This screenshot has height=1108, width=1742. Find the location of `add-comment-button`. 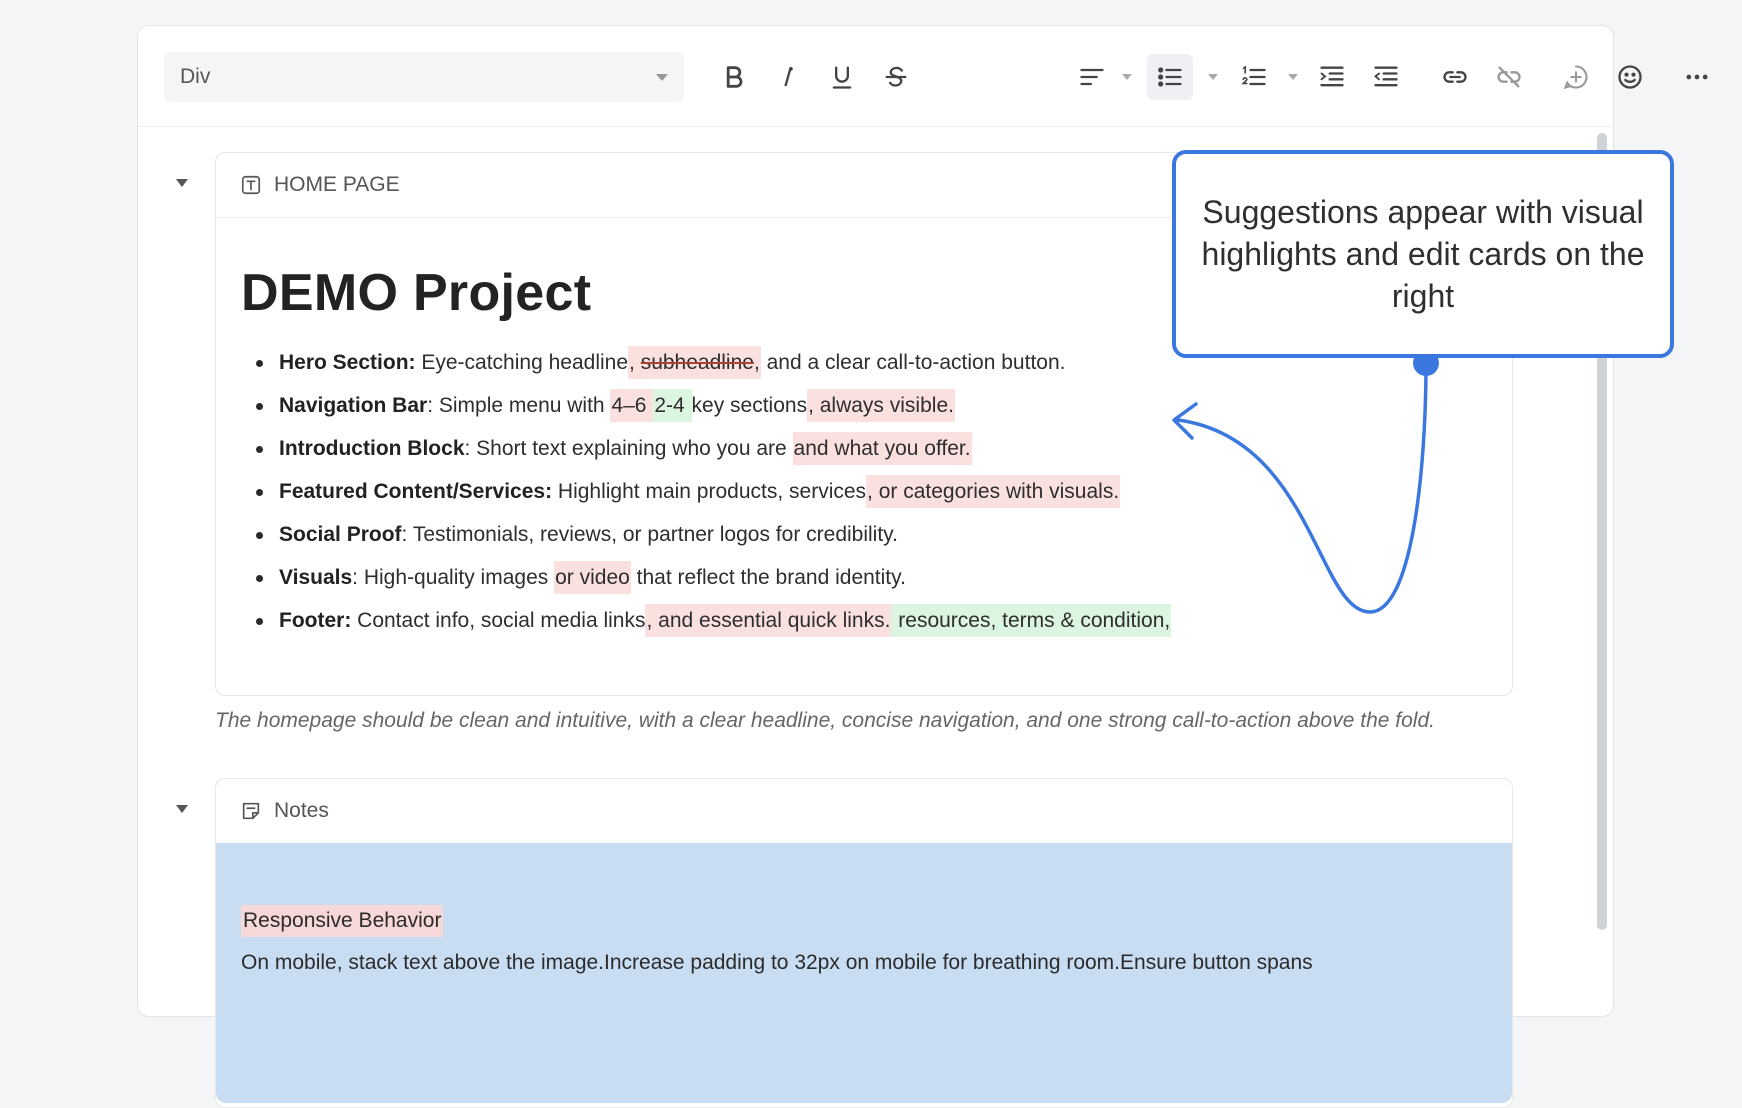

add-comment-button is located at coordinates (1576, 77).